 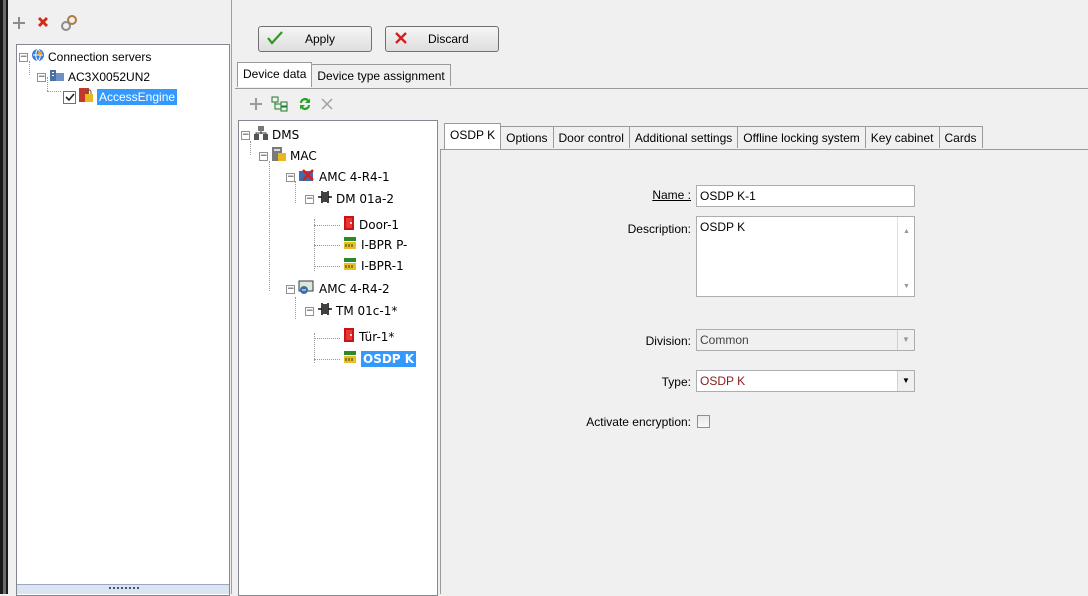 What do you see at coordinates (723, 227) in the screenshot?
I see `description-text: OSDP K` at bounding box center [723, 227].